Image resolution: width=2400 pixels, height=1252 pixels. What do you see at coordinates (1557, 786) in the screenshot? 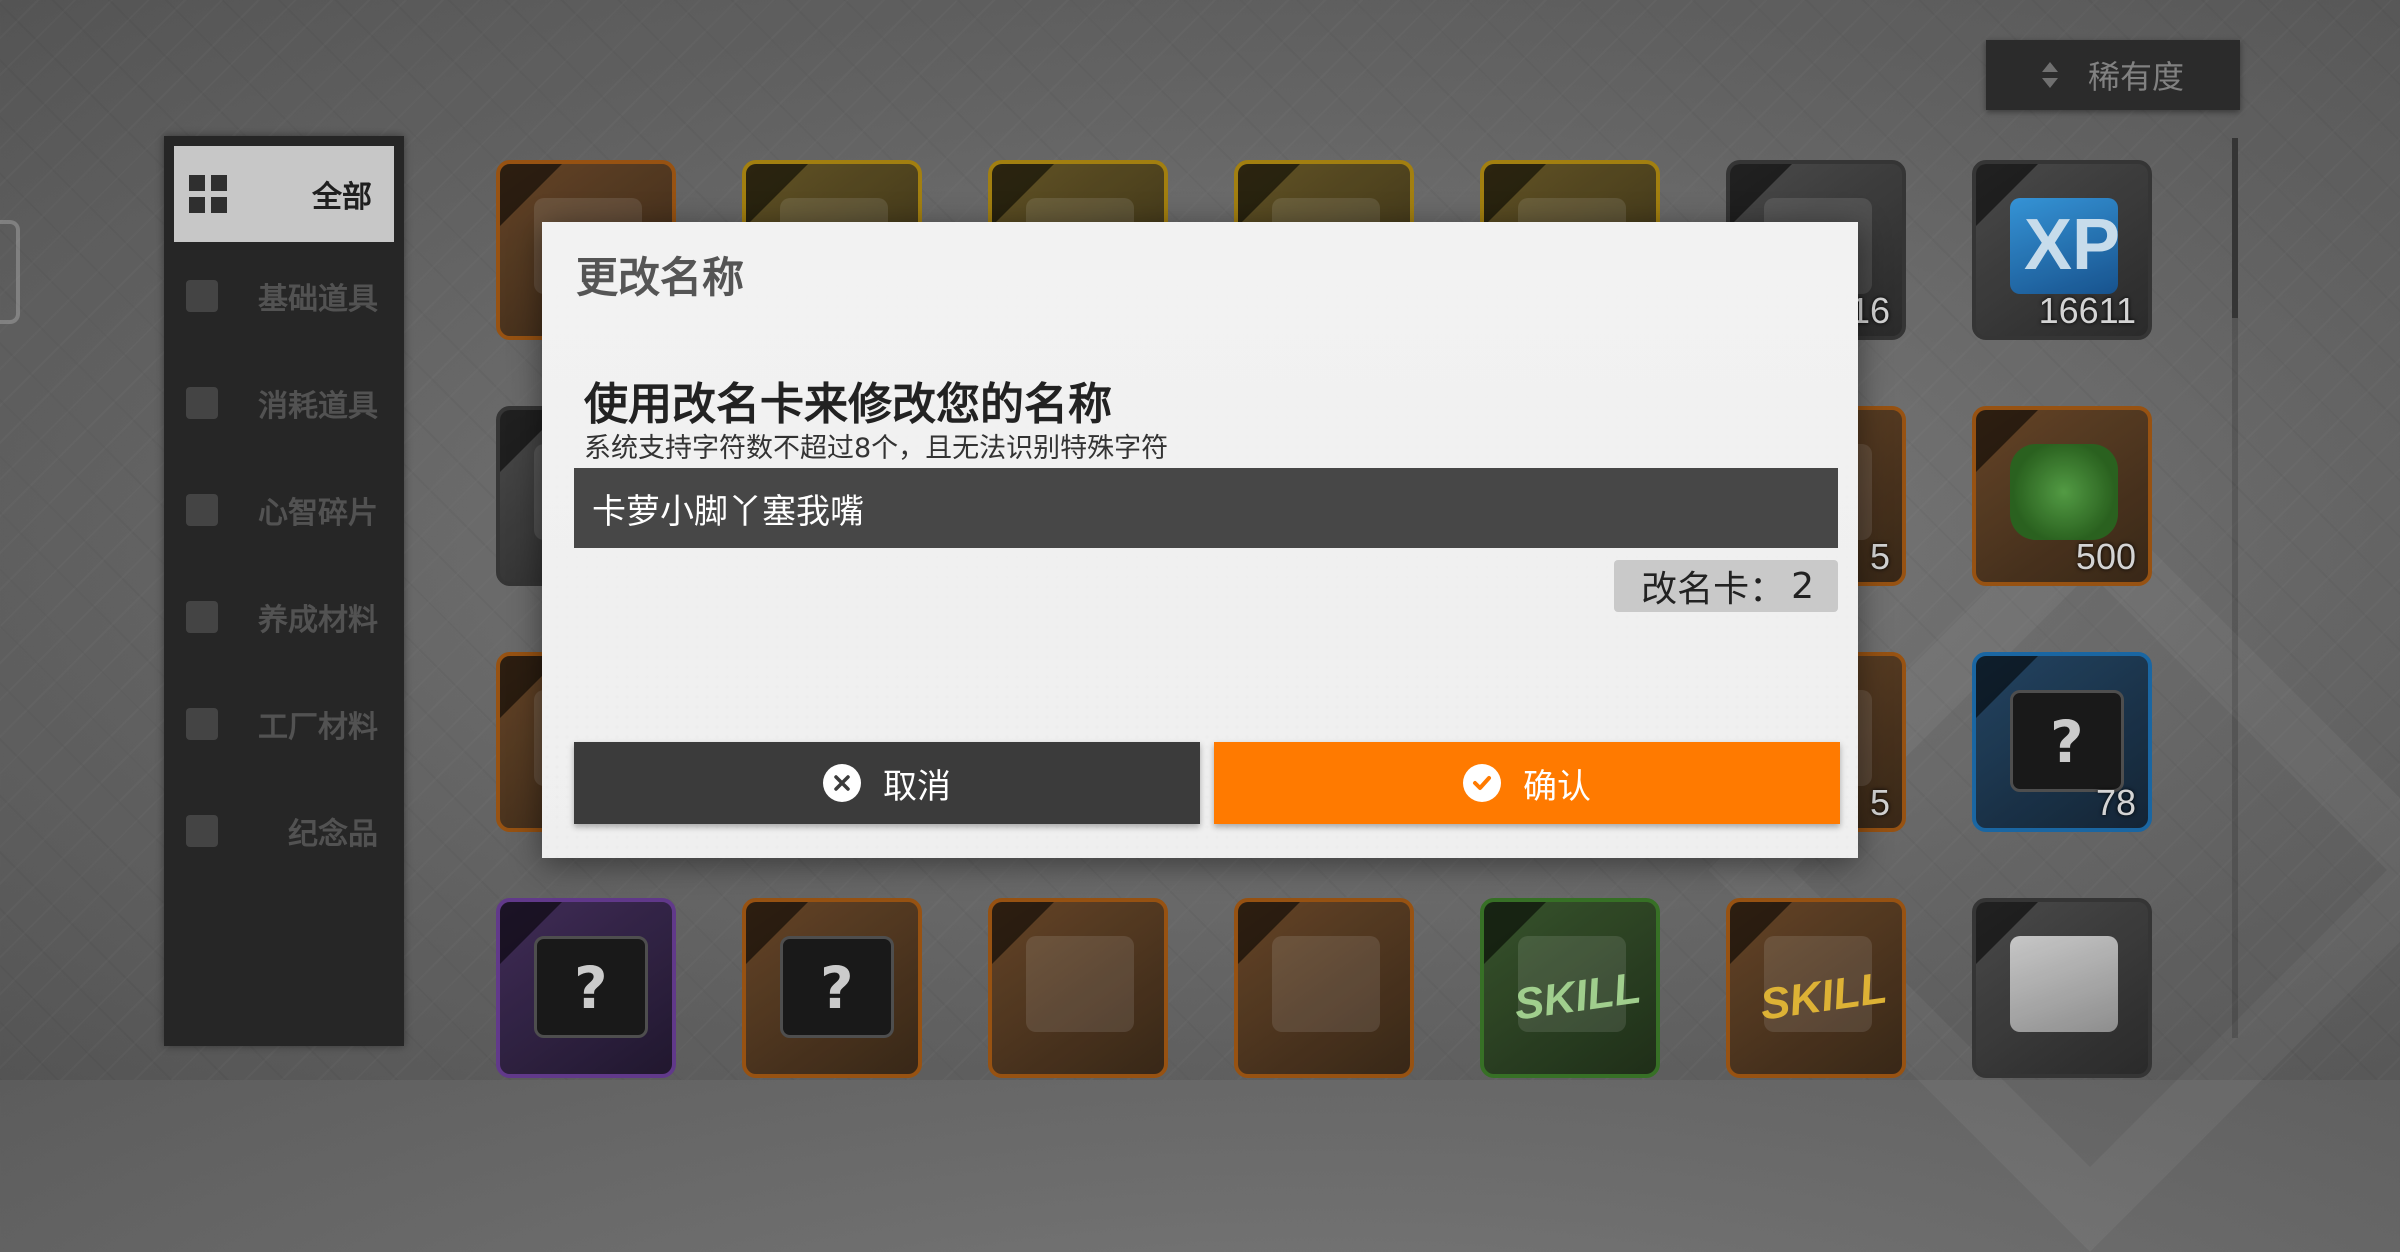
I see `confirm-label: 确认` at bounding box center [1557, 786].